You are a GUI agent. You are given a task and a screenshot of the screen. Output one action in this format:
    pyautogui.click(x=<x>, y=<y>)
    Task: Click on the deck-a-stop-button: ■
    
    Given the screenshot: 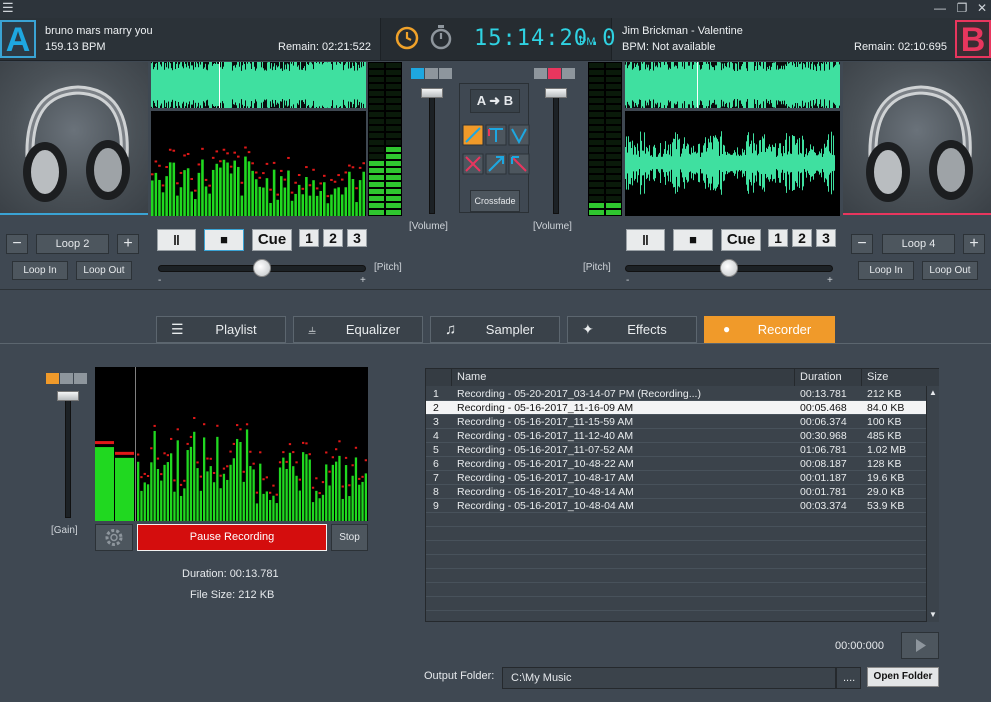 What is the action you would take?
    pyautogui.click(x=224, y=240)
    